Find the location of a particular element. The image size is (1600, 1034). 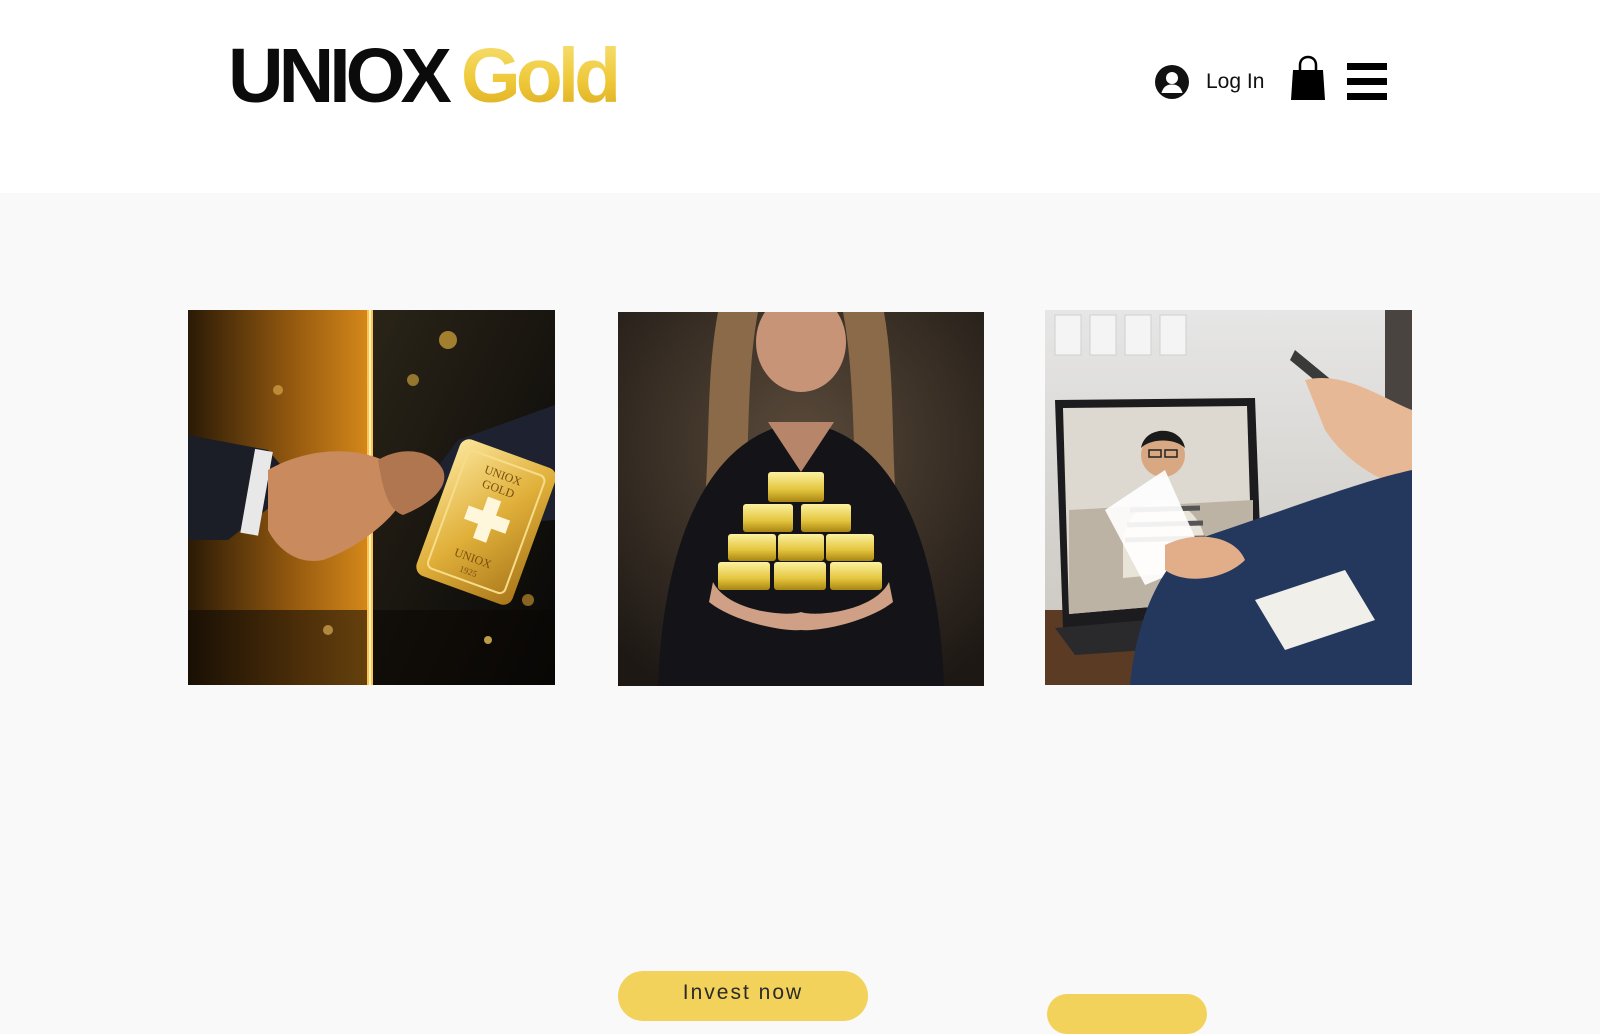

woman-holding-gold-bars-image is located at coordinates (801, 499).